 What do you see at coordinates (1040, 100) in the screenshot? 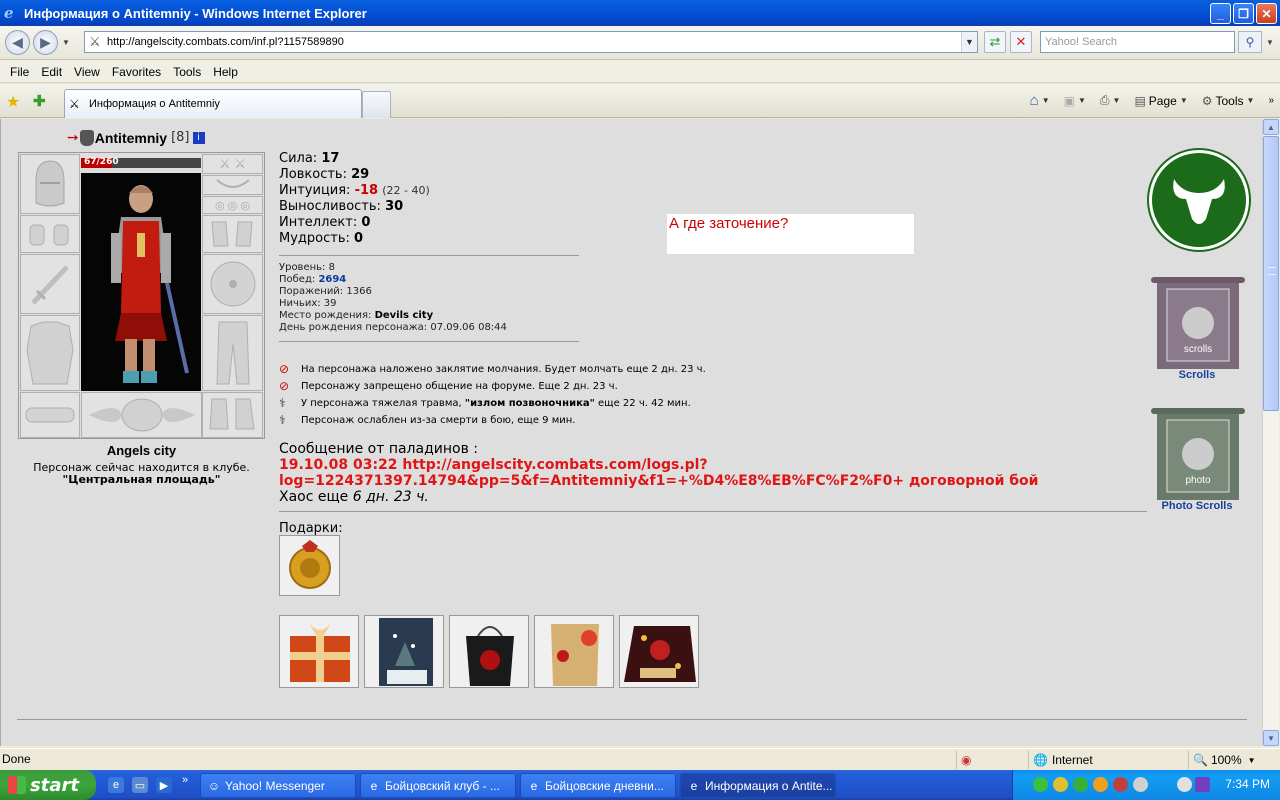
I see `home-button: ⌂ ▼` at bounding box center [1040, 100].